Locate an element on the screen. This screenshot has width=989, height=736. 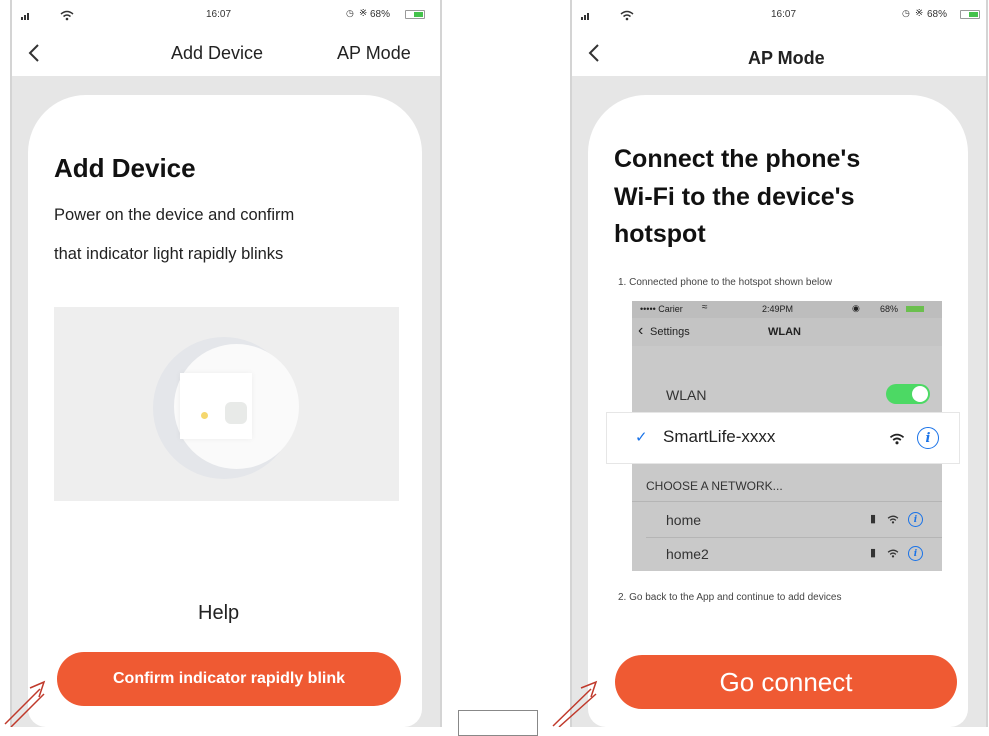
ap-mode-link: AP Mode is located at coordinates (374, 53).